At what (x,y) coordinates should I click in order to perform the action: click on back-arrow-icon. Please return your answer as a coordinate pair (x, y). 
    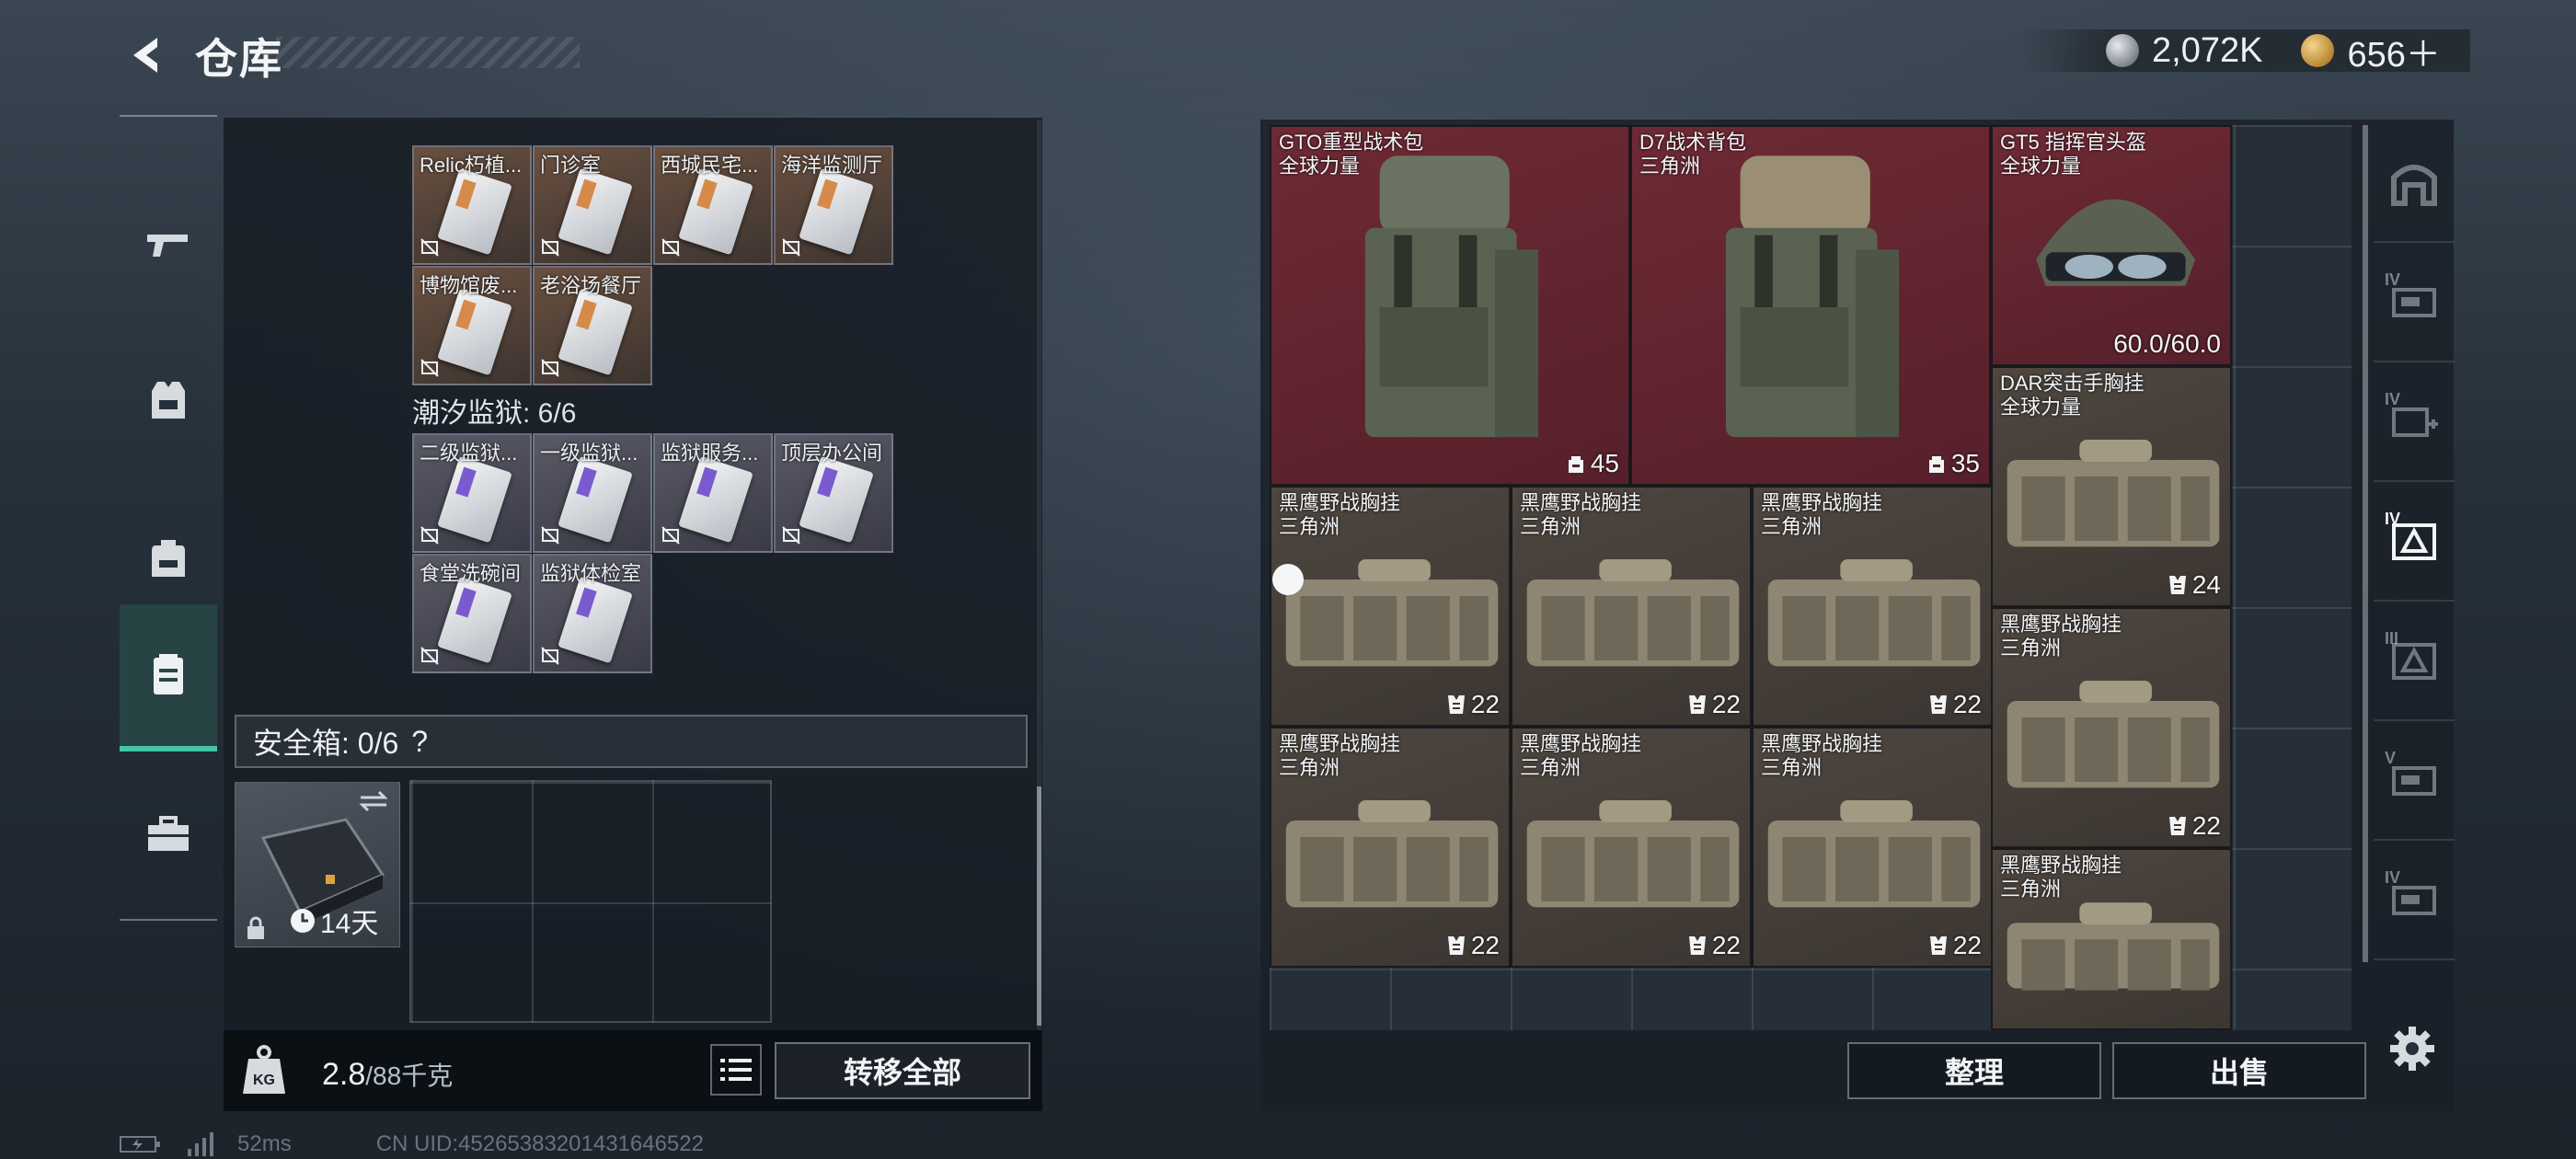
    Looking at the image, I should click on (145, 55).